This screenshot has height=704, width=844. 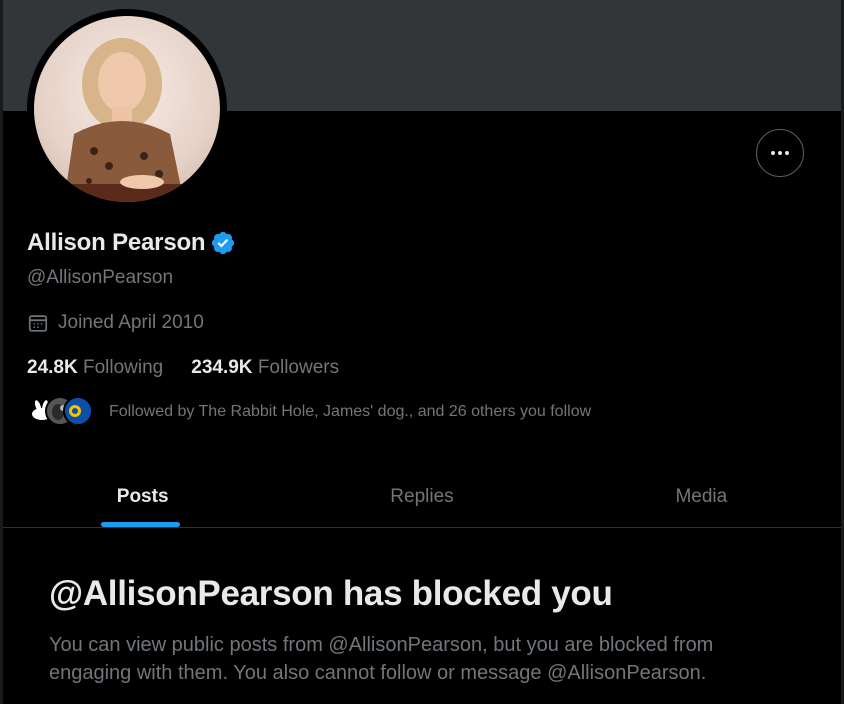 What do you see at coordinates (38, 323) in the screenshot?
I see `calendar-icon` at bounding box center [38, 323].